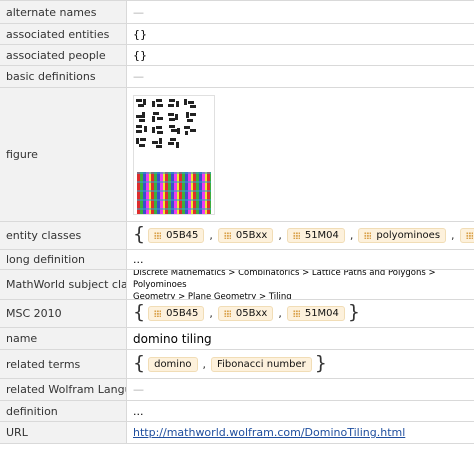  What do you see at coordinates (63, 432) in the screenshot?
I see `row-label: URL` at bounding box center [63, 432].